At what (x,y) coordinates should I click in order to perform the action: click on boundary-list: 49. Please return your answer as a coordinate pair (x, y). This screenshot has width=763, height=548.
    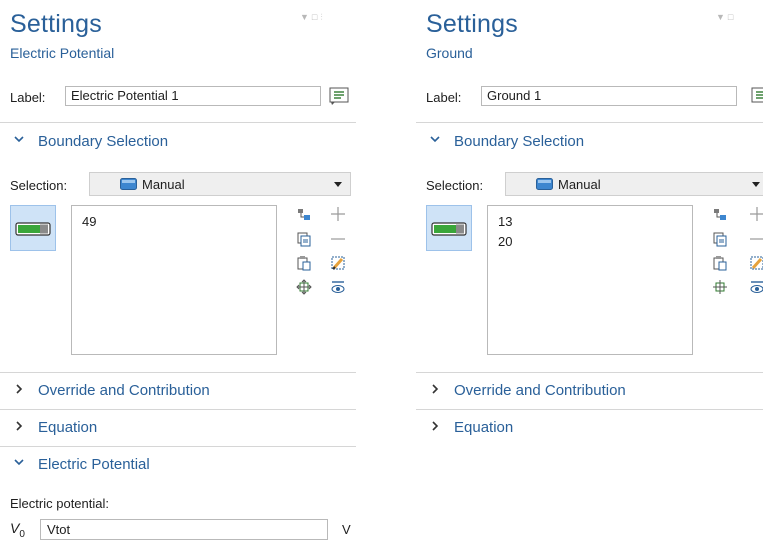
    Looking at the image, I should click on (174, 280).